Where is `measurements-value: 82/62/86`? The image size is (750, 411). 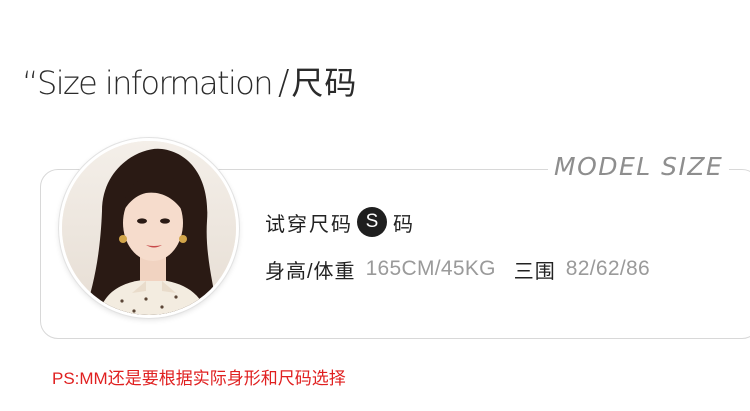
measurements-value: 82/62/86 is located at coordinates (607, 268).